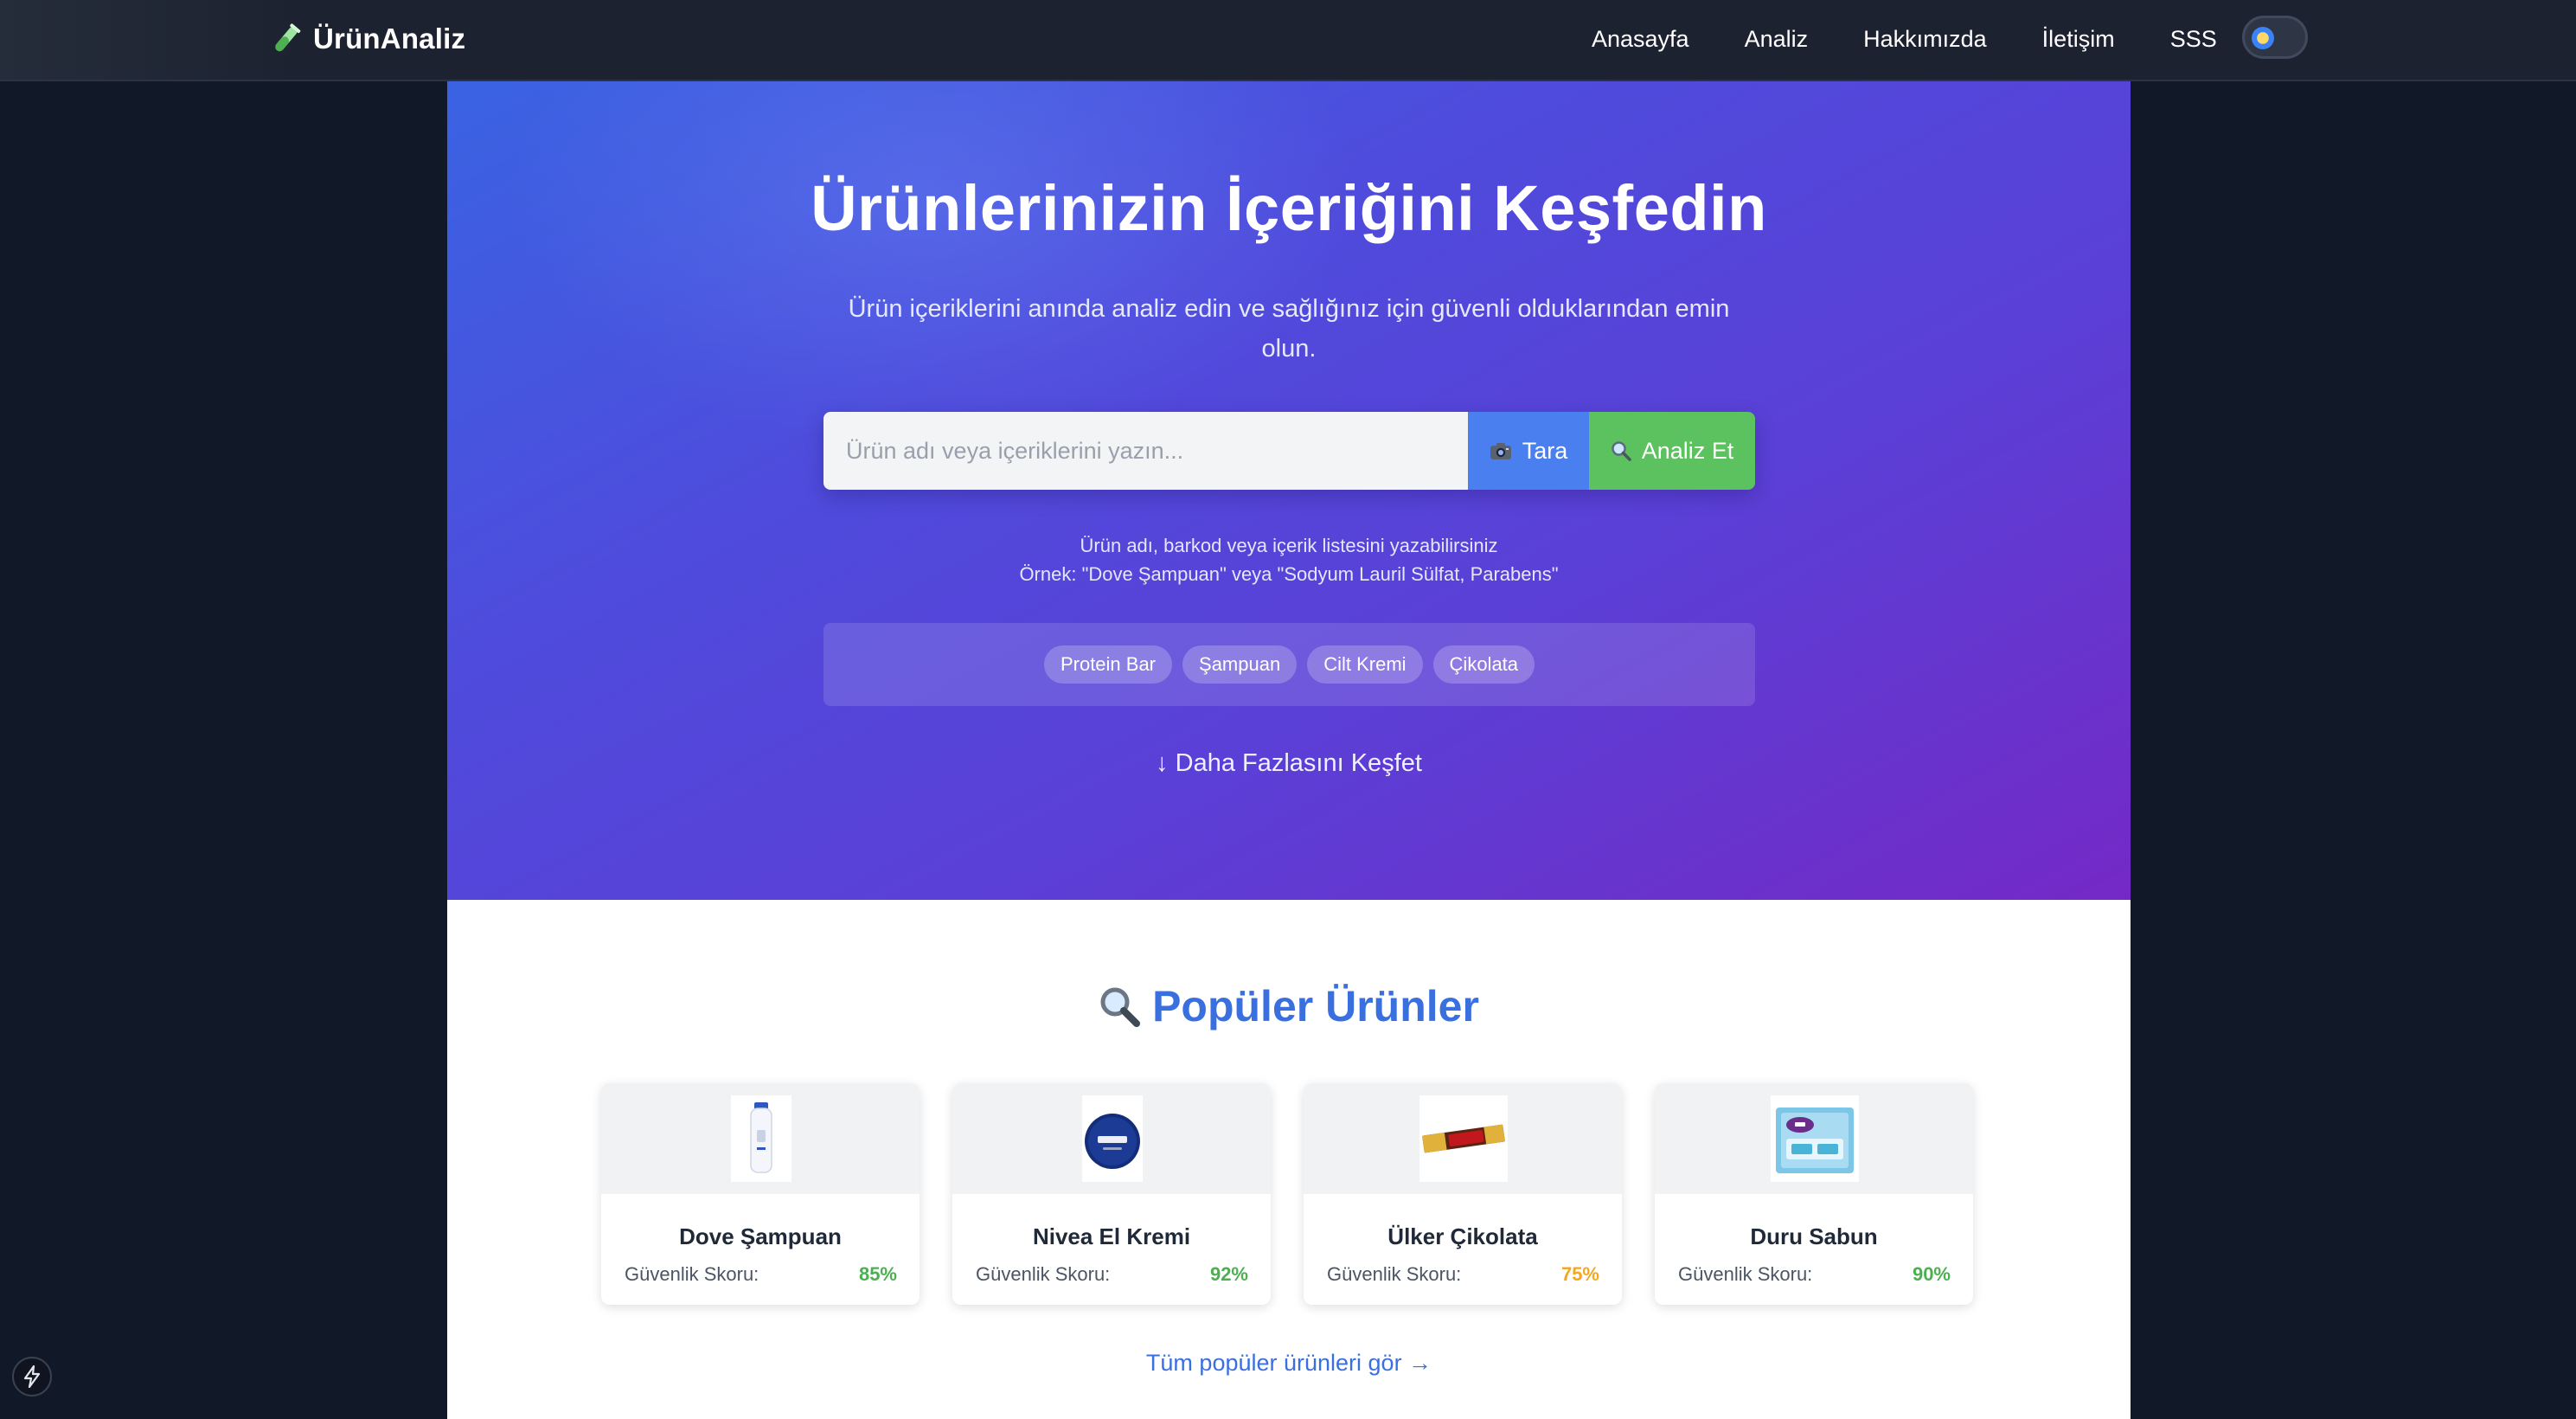 This screenshot has height=1419, width=2576. What do you see at coordinates (1289, 1363) in the screenshot?
I see `see-all-popular-link: Tüm popüler ürünleri gör →` at bounding box center [1289, 1363].